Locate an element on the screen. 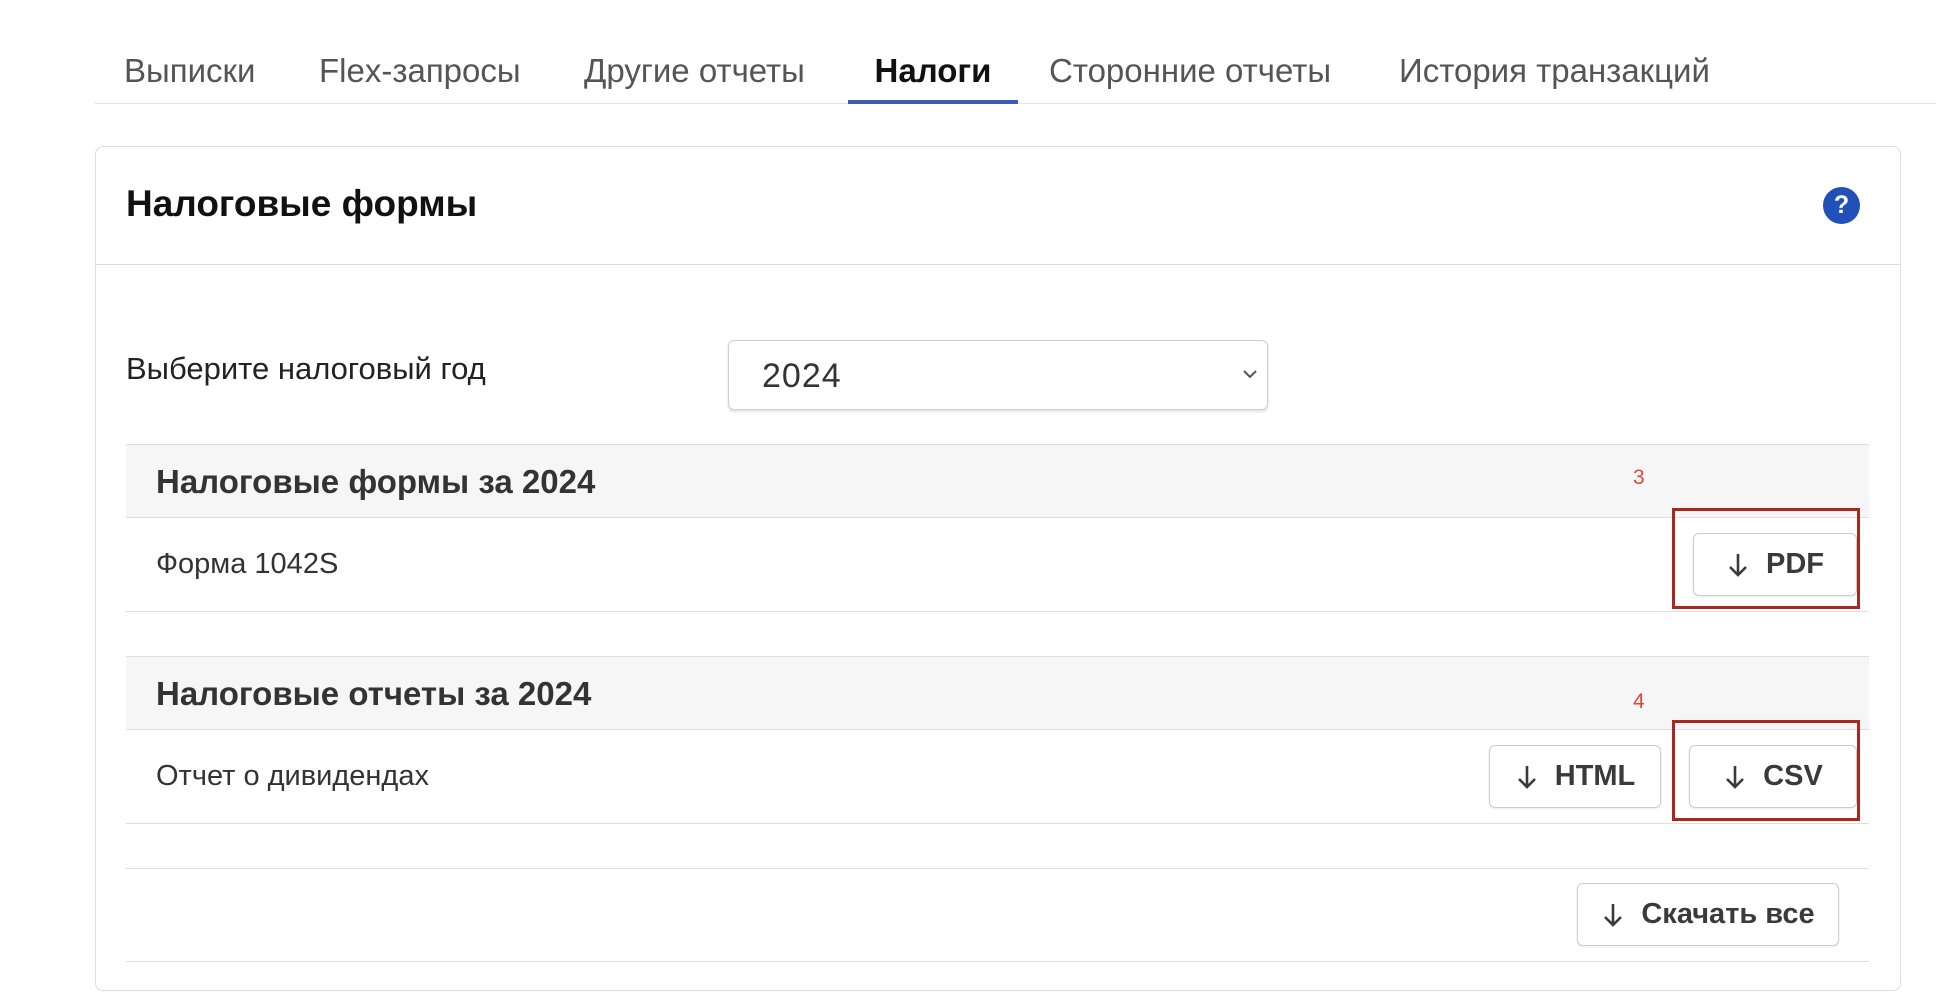 The width and height of the screenshot is (1936, 1006). download-csv-button: CSV is located at coordinates (1773, 776).